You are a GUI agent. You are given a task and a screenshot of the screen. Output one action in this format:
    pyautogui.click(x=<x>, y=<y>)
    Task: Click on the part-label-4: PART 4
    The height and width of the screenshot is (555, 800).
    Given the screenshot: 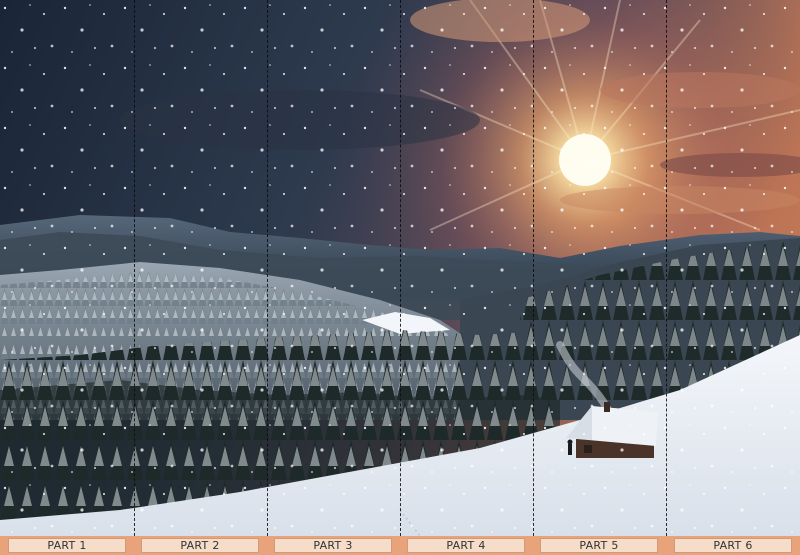 What is the action you would take?
    pyautogui.click(x=466, y=545)
    